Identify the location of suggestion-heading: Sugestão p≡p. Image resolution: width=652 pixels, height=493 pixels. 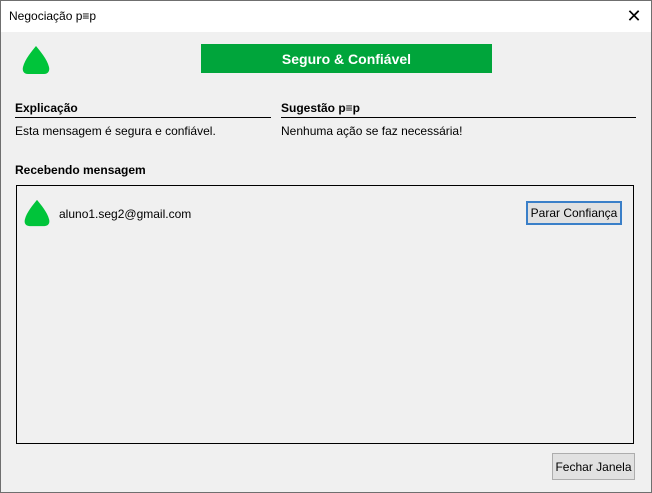
(321, 108).